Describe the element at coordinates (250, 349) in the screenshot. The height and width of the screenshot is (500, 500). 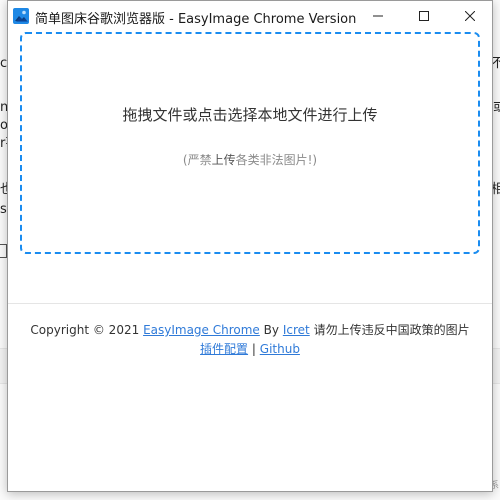
I see `footer-line-2: 插件配置 | Github` at that location.